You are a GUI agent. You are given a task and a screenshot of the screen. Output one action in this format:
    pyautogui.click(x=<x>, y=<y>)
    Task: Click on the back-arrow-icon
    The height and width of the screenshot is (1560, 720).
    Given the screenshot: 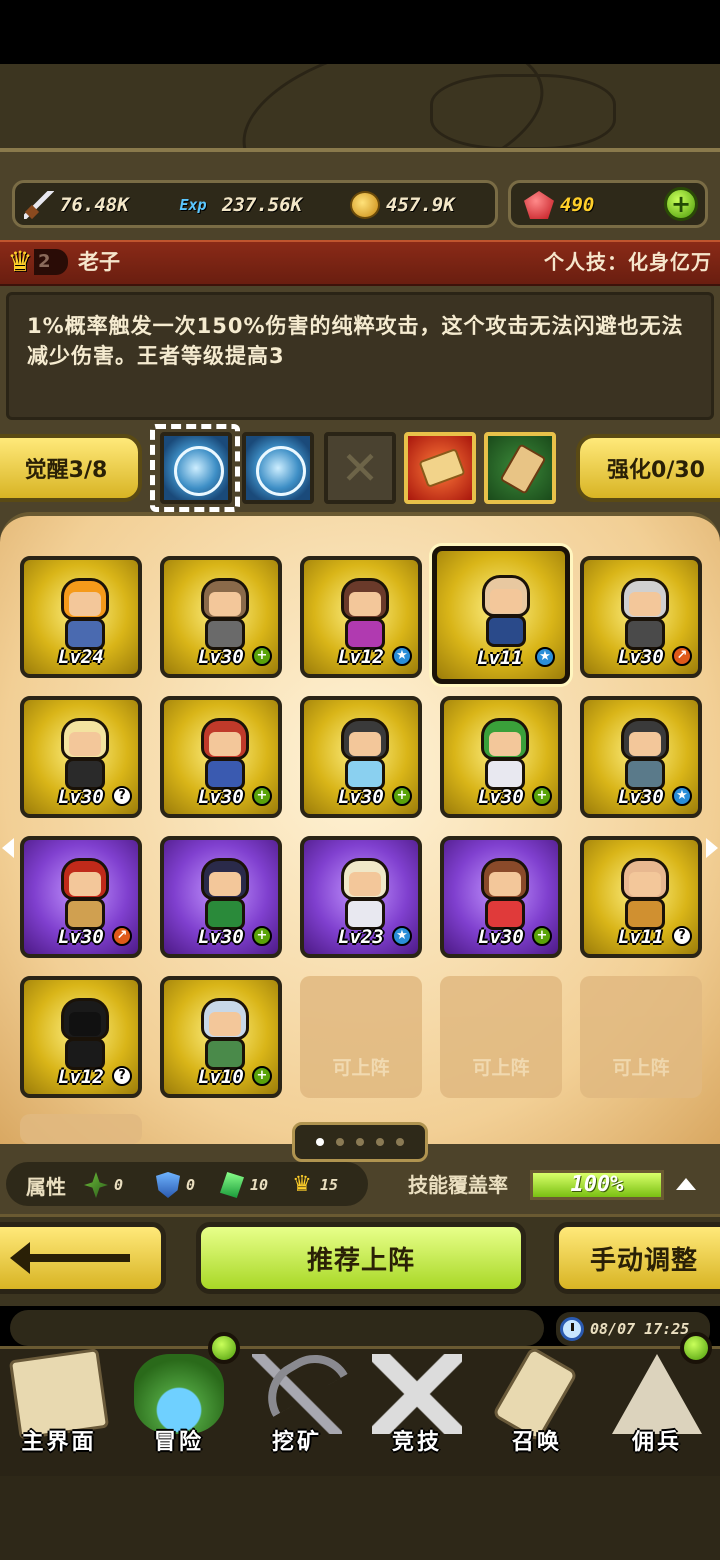 What is the action you would take?
    pyautogui.click(x=70, y=1258)
    